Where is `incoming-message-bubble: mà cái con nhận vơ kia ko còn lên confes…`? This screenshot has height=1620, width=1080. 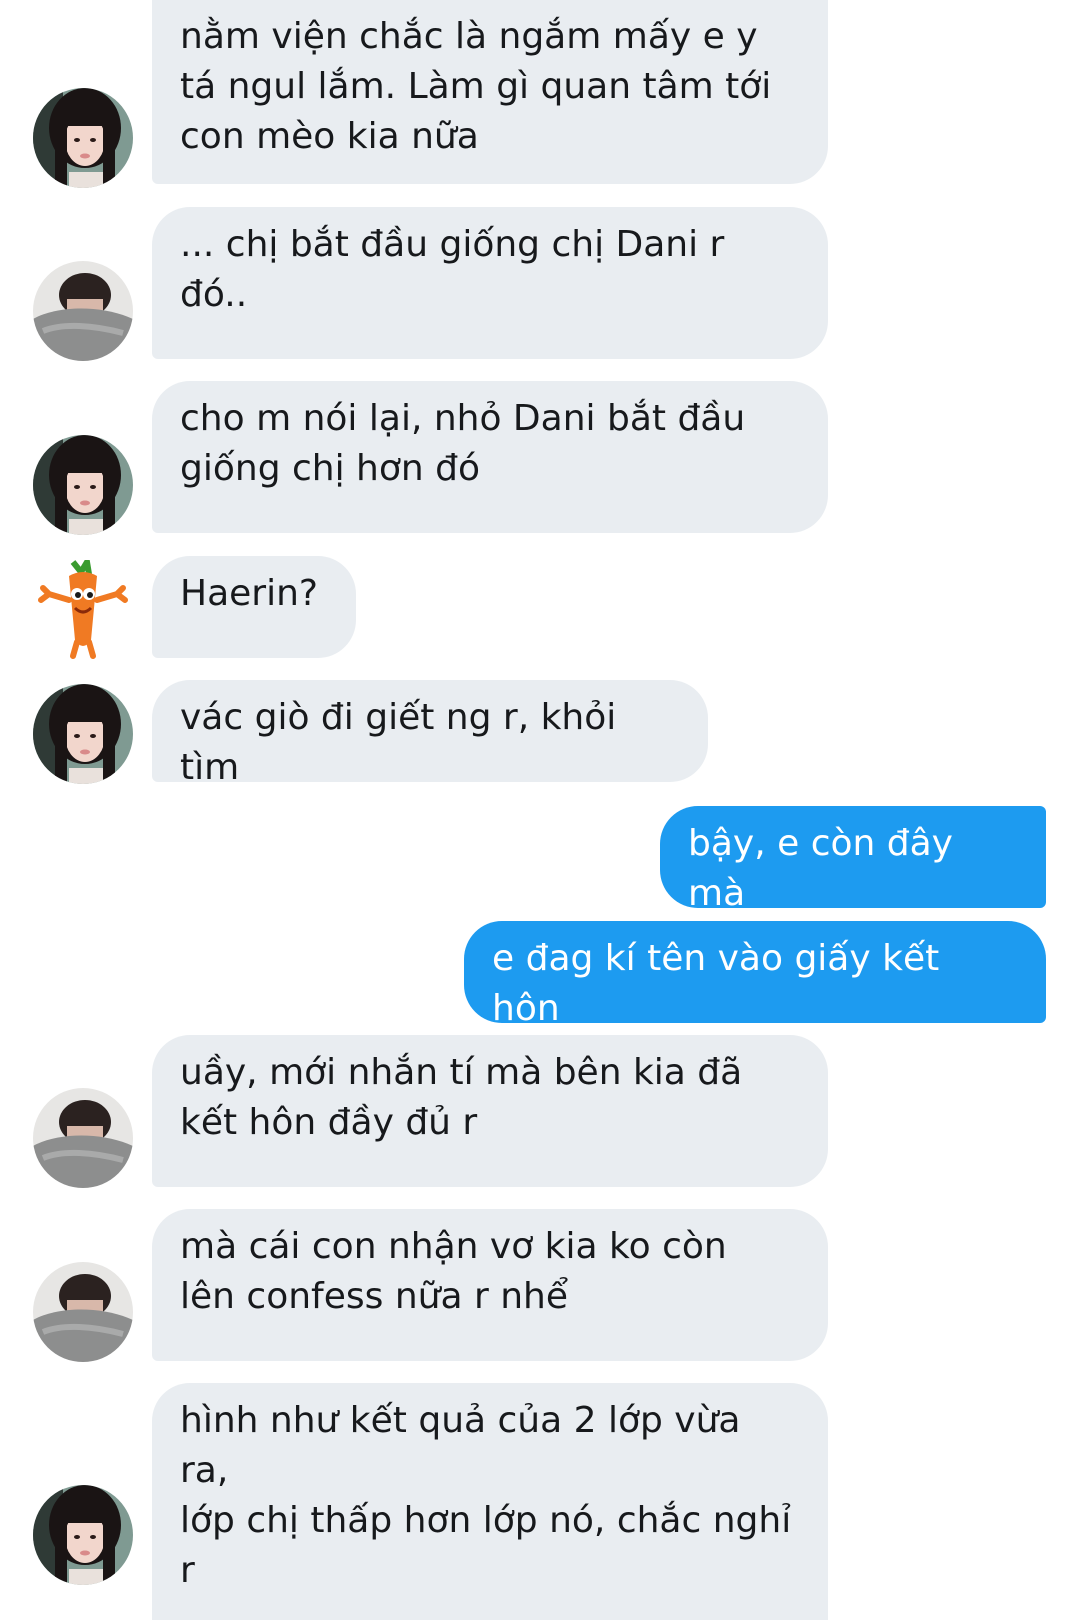 incoming-message-bubble: mà cái con nhận vơ kia ko còn lên confes… is located at coordinates (490, 1285).